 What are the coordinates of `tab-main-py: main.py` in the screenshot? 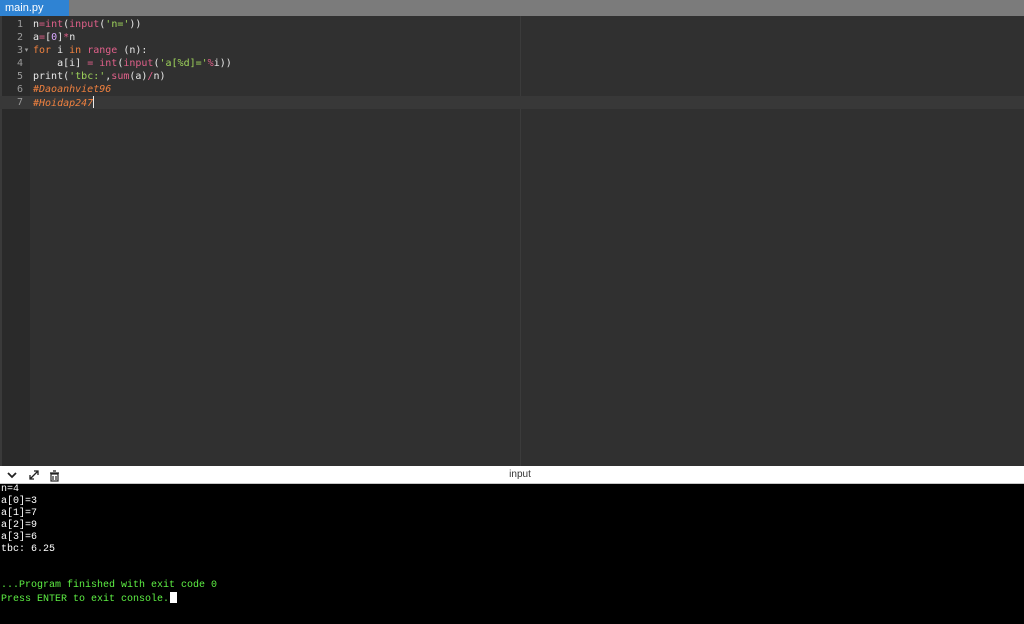 It's located at (34, 8).